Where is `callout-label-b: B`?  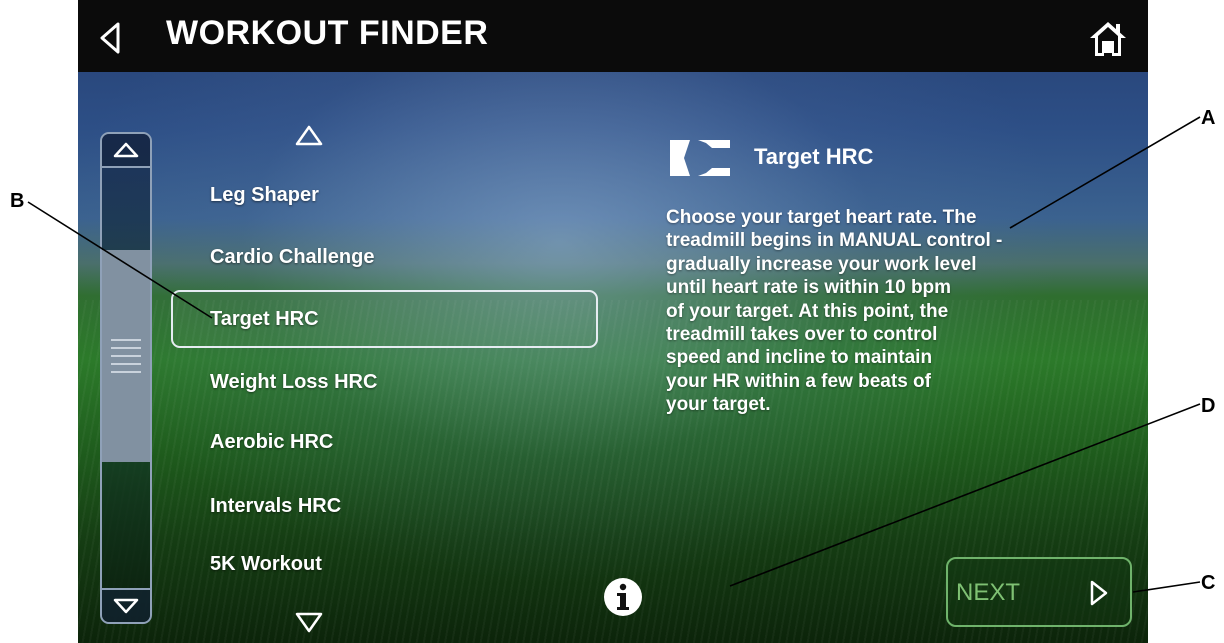 callout-label-b: B is located at coordinates (17, 201).